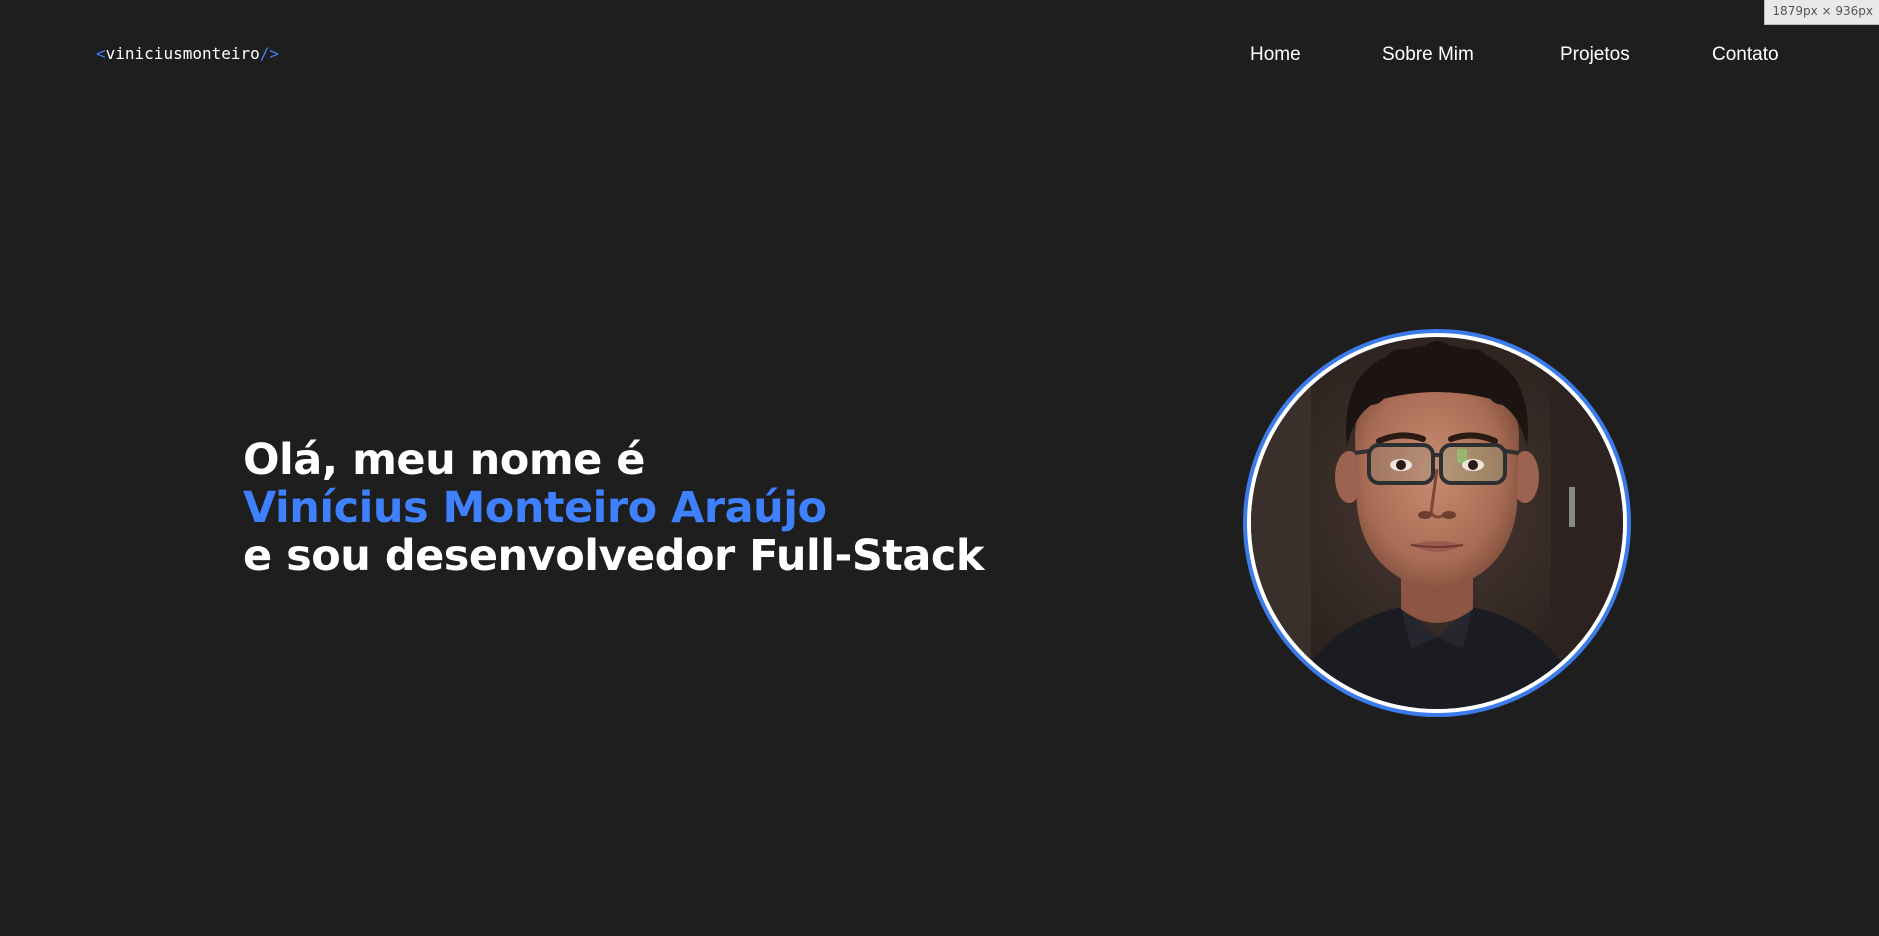  Describe the element at coordinates (1821, 12) in the screenshot. I see `viewport-size-badge: 1879px × 936px` at that location.